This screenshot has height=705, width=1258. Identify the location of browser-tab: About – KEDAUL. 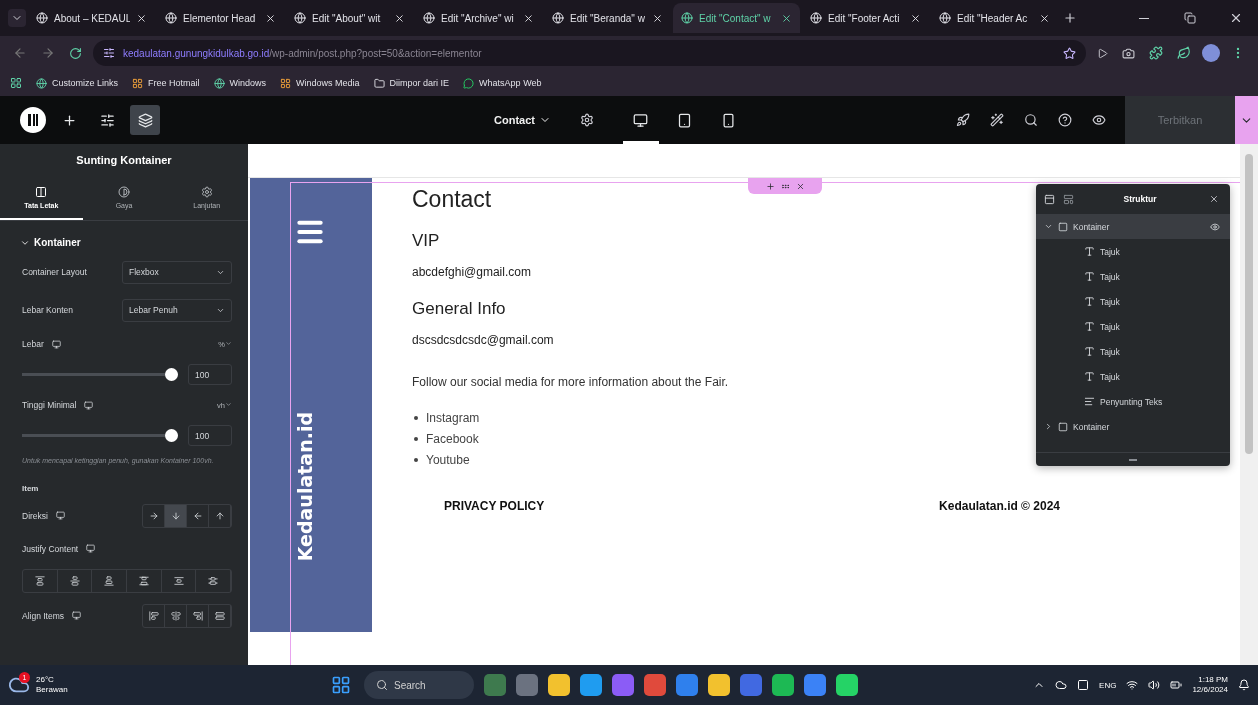
(91, 18).